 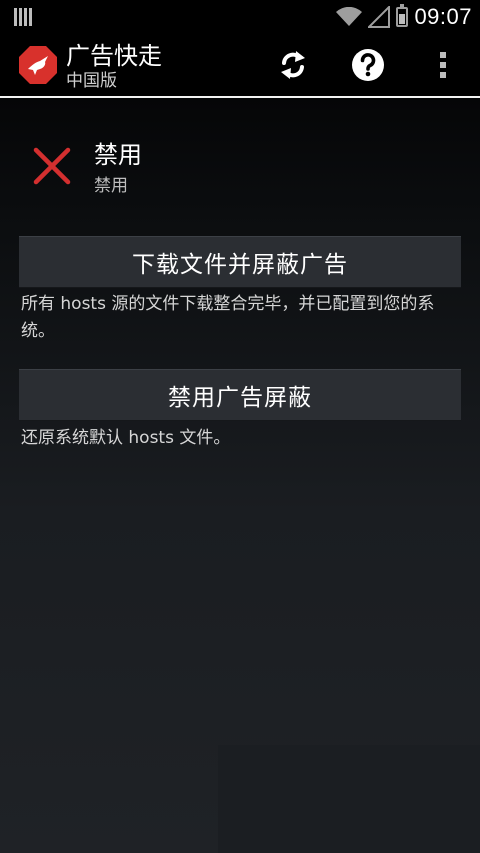 I want to click on background-panel, so click(x=349, y=799).